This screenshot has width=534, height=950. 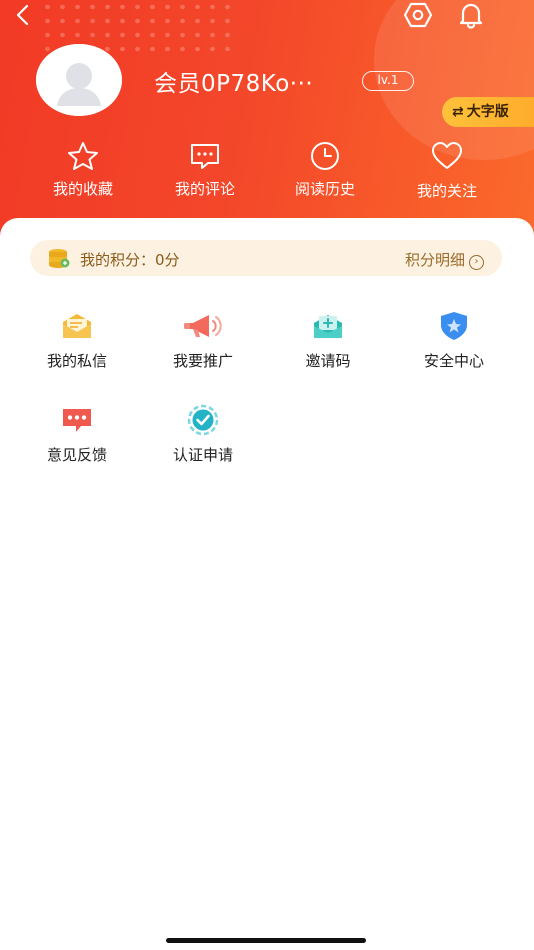 What do you see at coordinates (325, 156) in the screenshot?
I see `clock-icon` at bounding box center [325, 156].